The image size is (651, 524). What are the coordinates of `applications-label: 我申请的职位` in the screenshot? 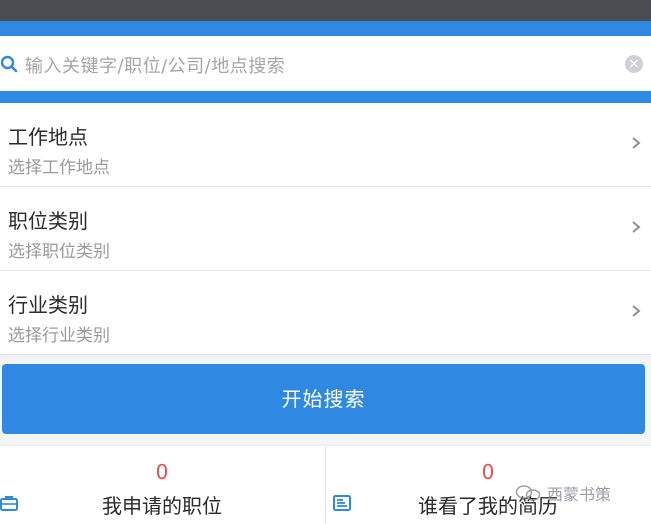 It's located at (162, 506).